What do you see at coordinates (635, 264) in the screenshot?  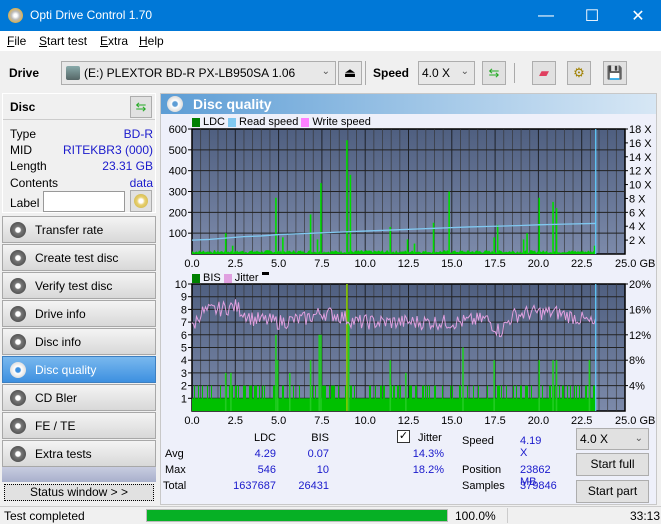 I see `x-tick-label: 25.0 GB` at bounding box center [635, 264].